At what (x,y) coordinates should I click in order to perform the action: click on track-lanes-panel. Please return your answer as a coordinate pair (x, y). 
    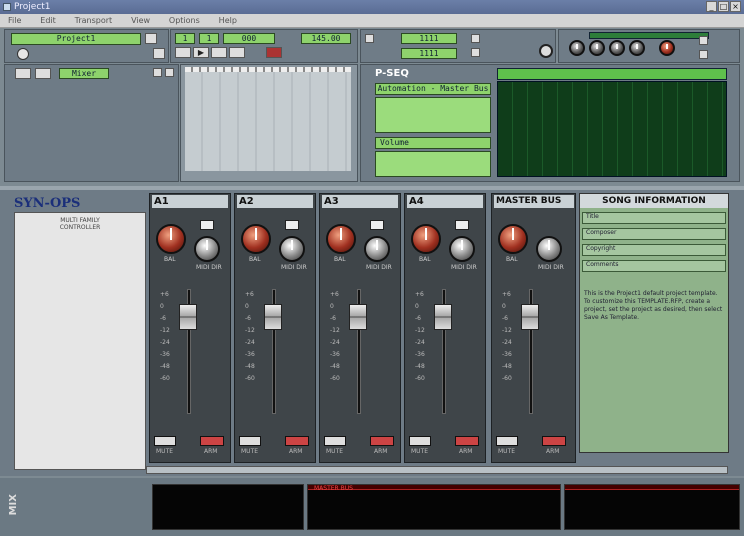
    Looking at the image, I should click on (269, 123).